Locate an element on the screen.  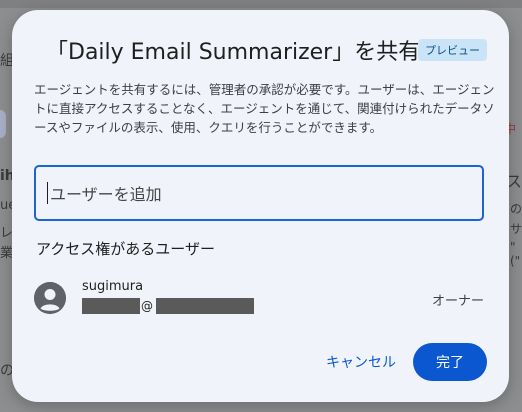
access-section-label: アクセス権があるユーザー is located at coordinates (125, 249).